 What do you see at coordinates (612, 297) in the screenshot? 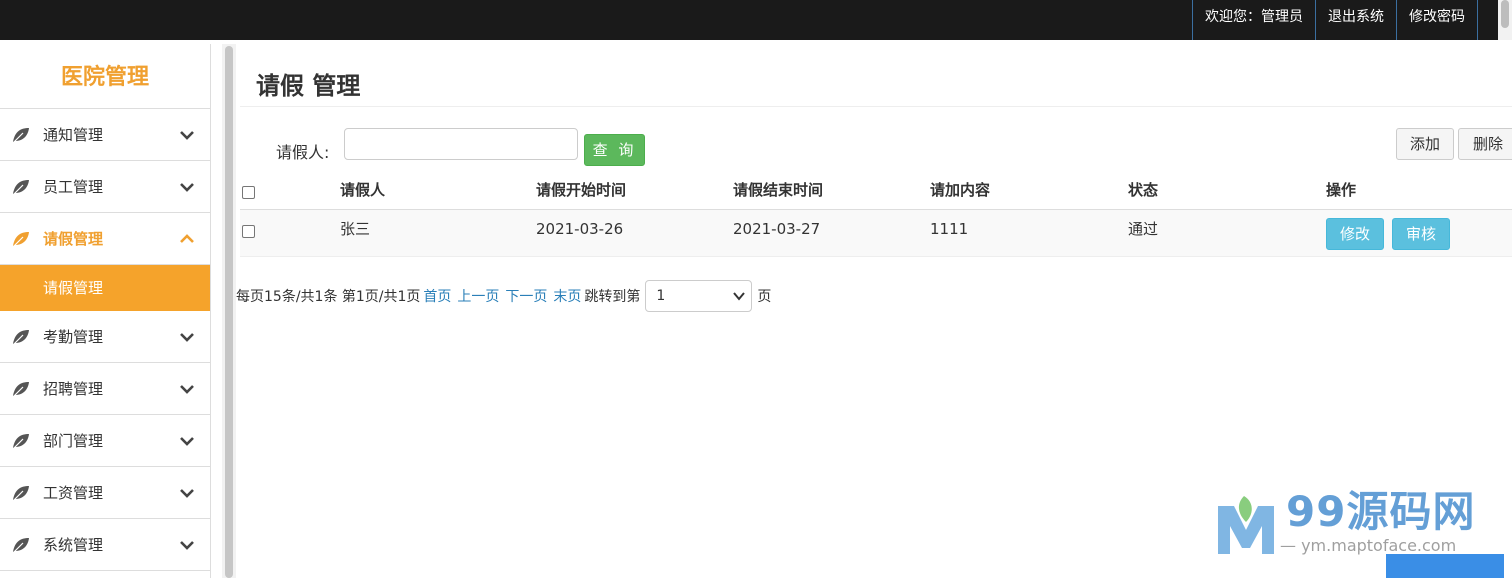
I see `jump-label: 跳转到第` at bounding box center [612, 297].